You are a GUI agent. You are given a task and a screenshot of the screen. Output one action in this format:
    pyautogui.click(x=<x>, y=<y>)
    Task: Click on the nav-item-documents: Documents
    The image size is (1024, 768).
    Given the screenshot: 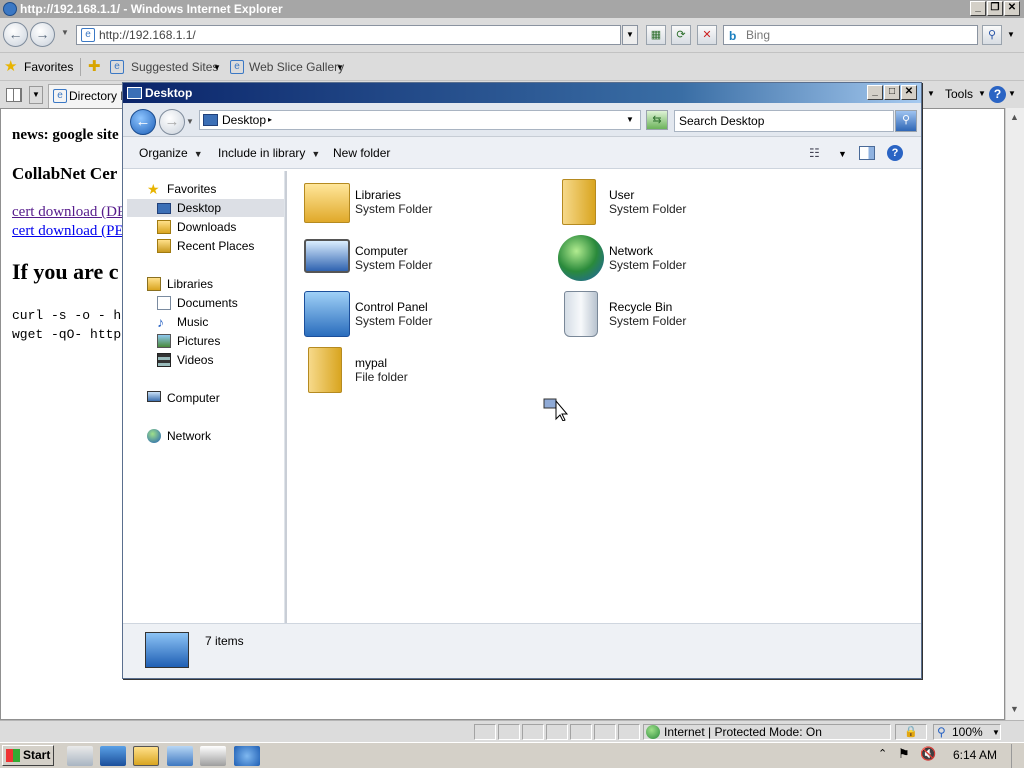 What is the action you would take?
    pyautogui.click(x=205, y=303)
    